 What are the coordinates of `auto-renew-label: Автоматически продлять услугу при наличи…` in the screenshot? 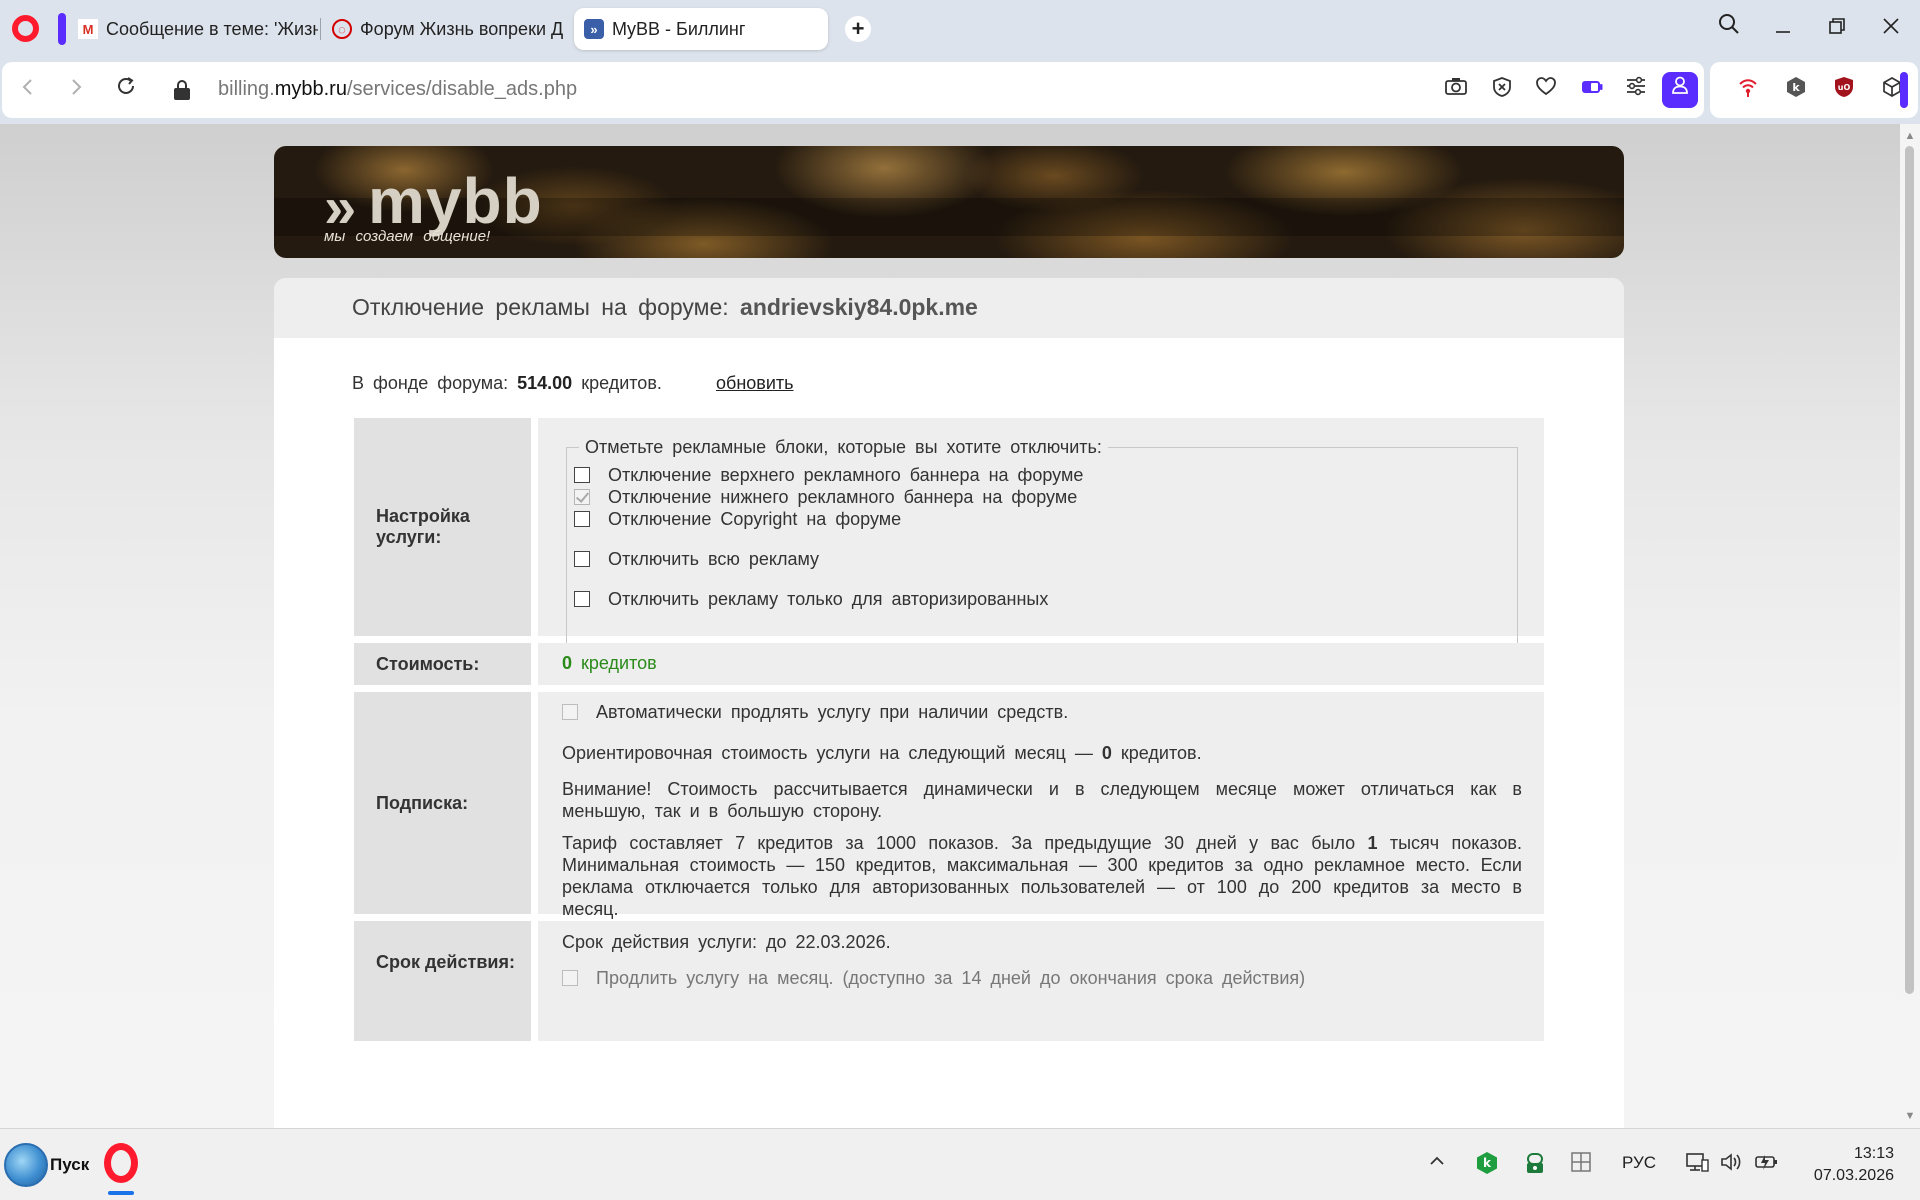 It's located at (832, 711).